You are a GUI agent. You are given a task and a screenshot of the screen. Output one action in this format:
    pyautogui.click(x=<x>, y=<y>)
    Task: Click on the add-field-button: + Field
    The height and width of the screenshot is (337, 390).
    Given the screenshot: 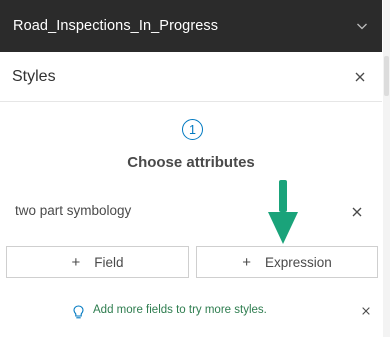 What is the action you would take?
    pyautogui.click(x=97, y=262)
    